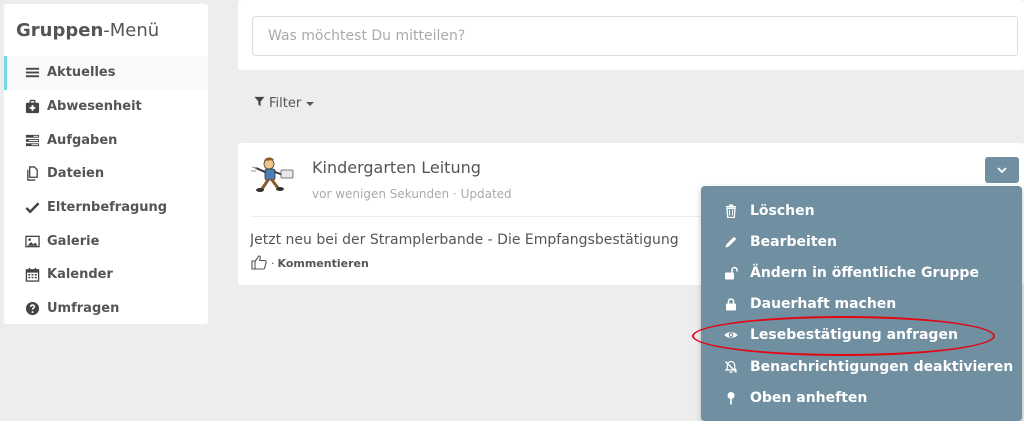 The height and width of the screenshot is (421, 1024). What do you see at coordinates (731, 335) in the screenshot?
I see `eye-icon` at bounding box center [731, 335].